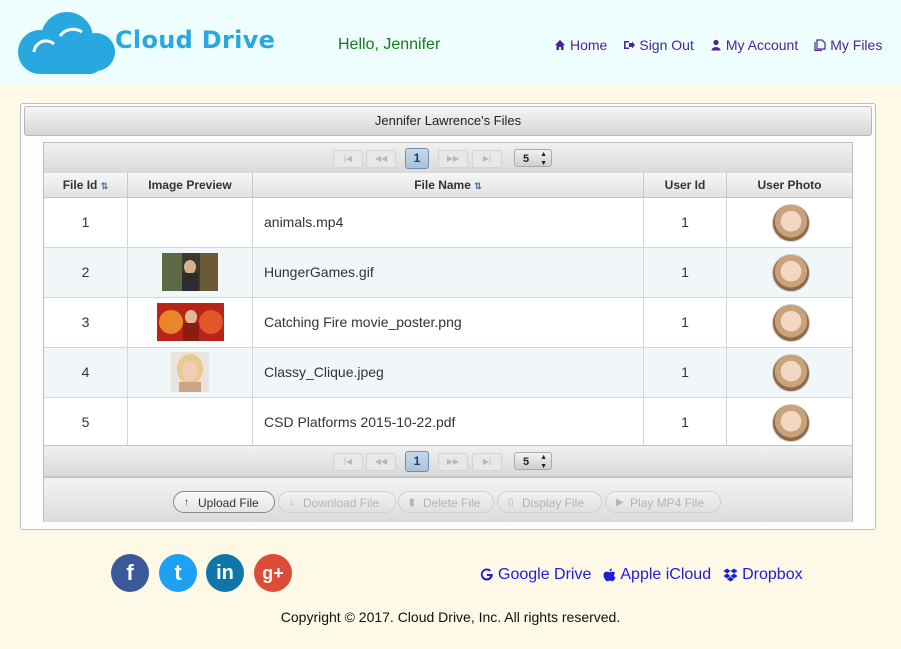 This screenshot has height=649, width=901. Describe the element at coordinates (543, 159) in the screenshot. I see `select-arrows-icon: ▲ ▼` at that location.